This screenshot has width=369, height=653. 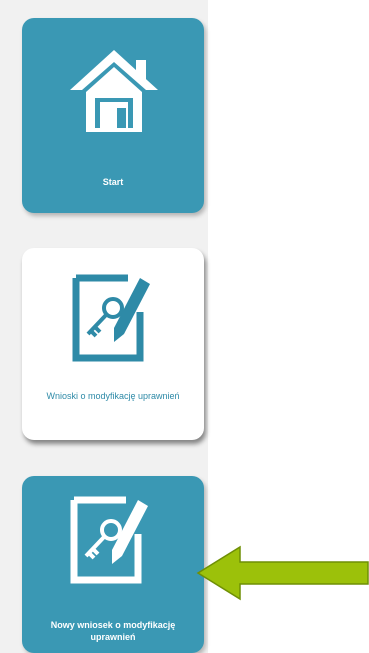 I want to click on requests-tile: Wnioski o modyfikację uprawnień, so click(x=113, y=344).